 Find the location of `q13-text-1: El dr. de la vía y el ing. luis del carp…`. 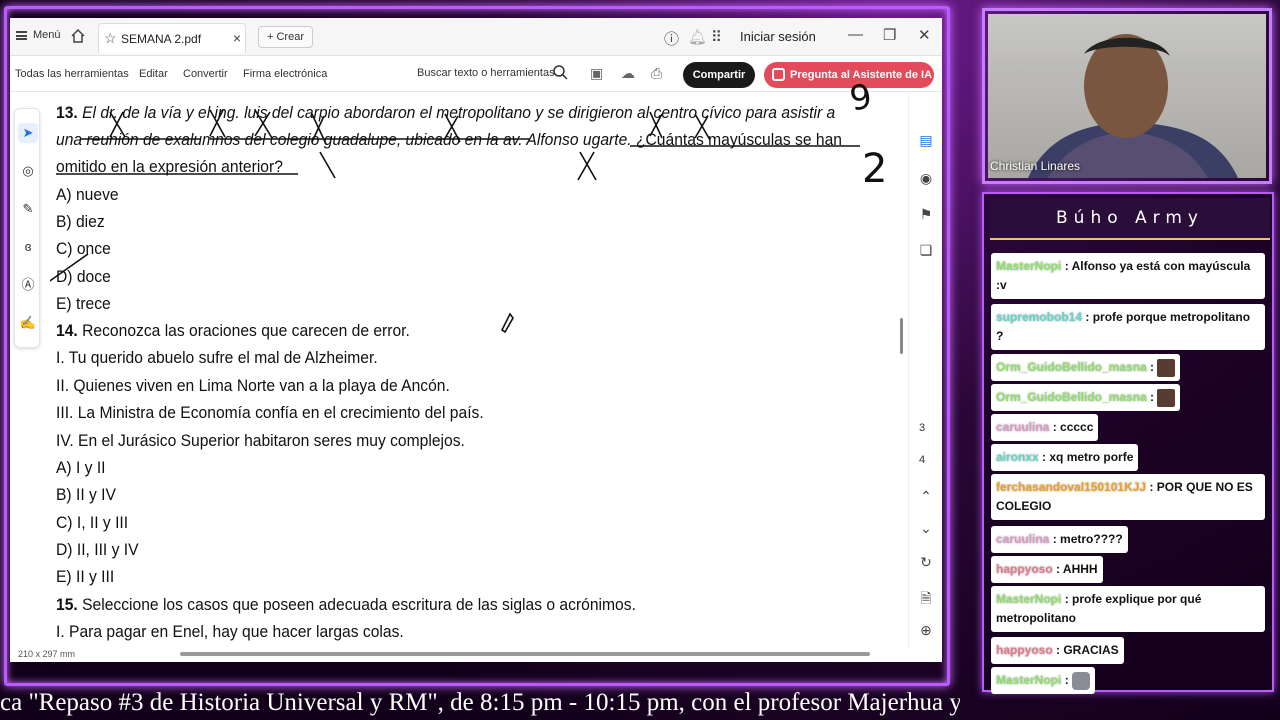

q13-text-1: El dr. de la vía y el ing. luis del carp… is located at coordinates (459, 112).